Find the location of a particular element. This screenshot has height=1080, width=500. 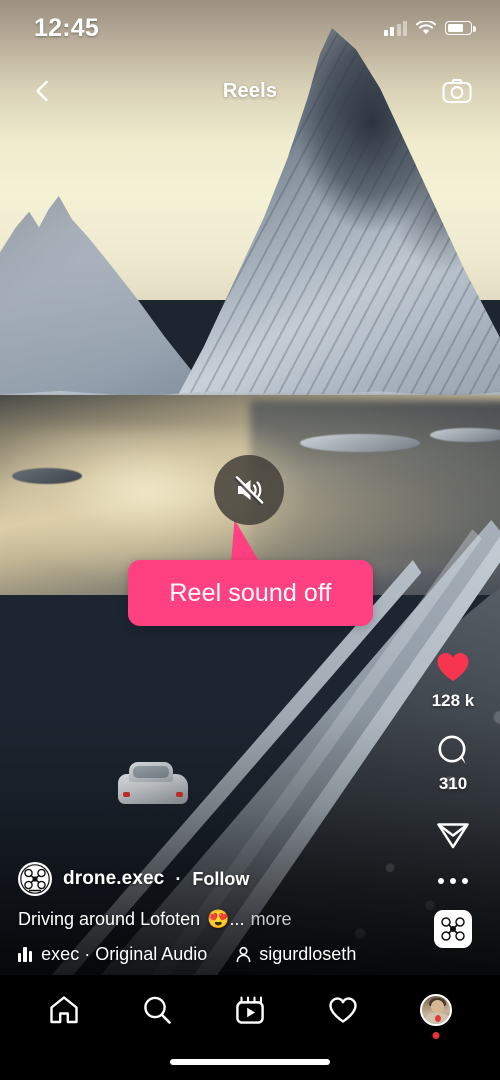

profile-avatar-icon is located at coordinates (435, 1010).